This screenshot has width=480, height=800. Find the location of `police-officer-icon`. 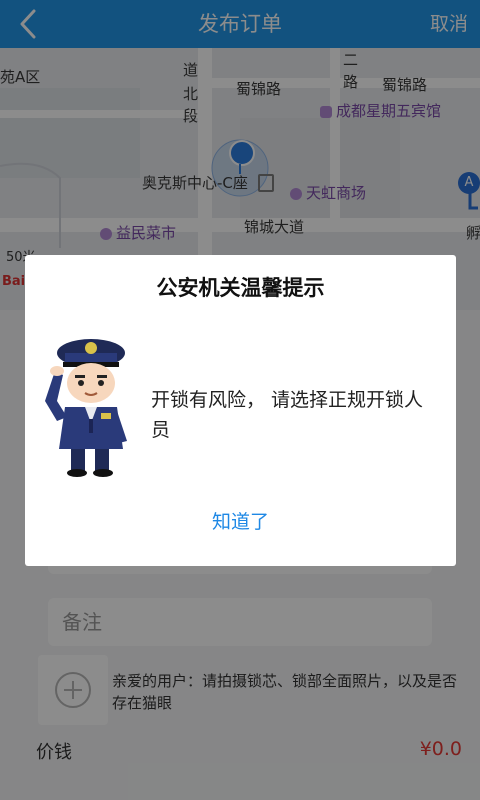

police-officer-icon is located at coordinates (86, 408).